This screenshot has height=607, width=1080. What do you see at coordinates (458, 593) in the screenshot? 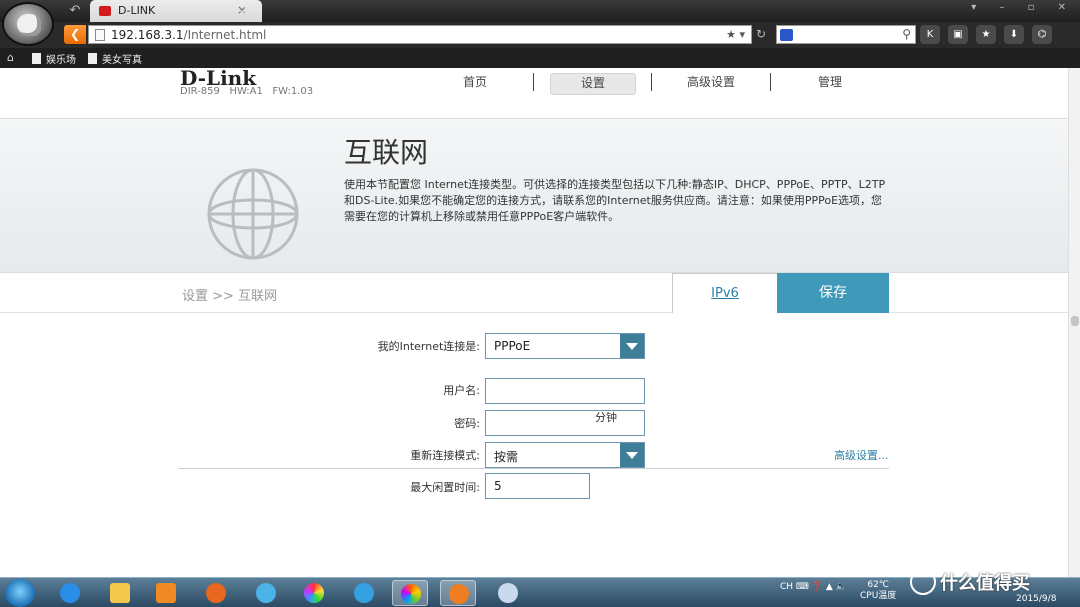
I see `browser-active-app-icon` at bounding box center [458, 593].